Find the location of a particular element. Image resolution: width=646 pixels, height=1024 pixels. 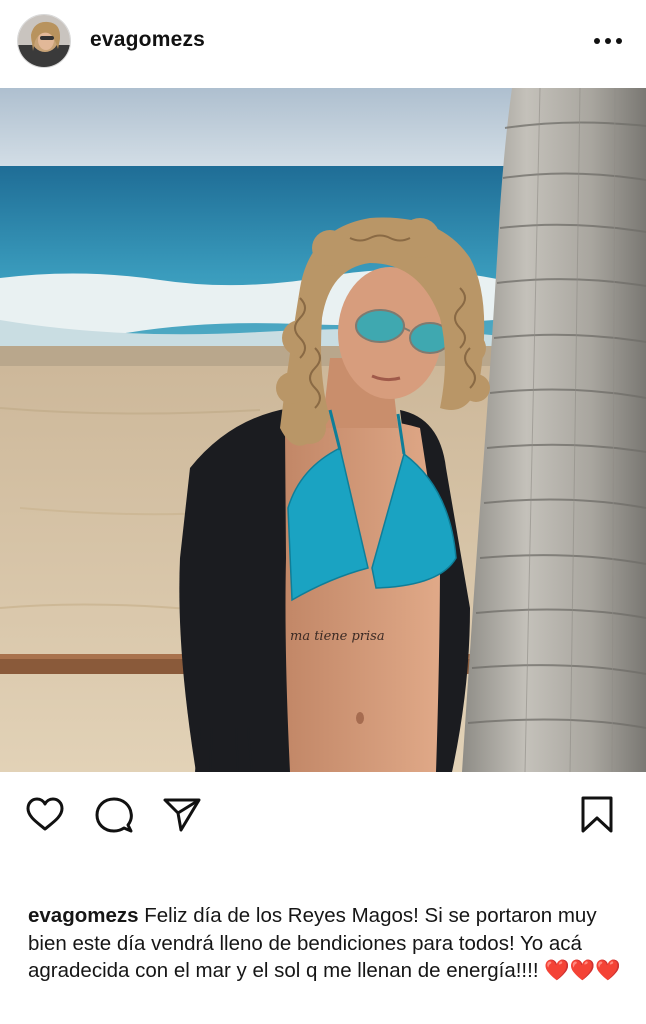

post-actions is located at coordinates (323, 817).